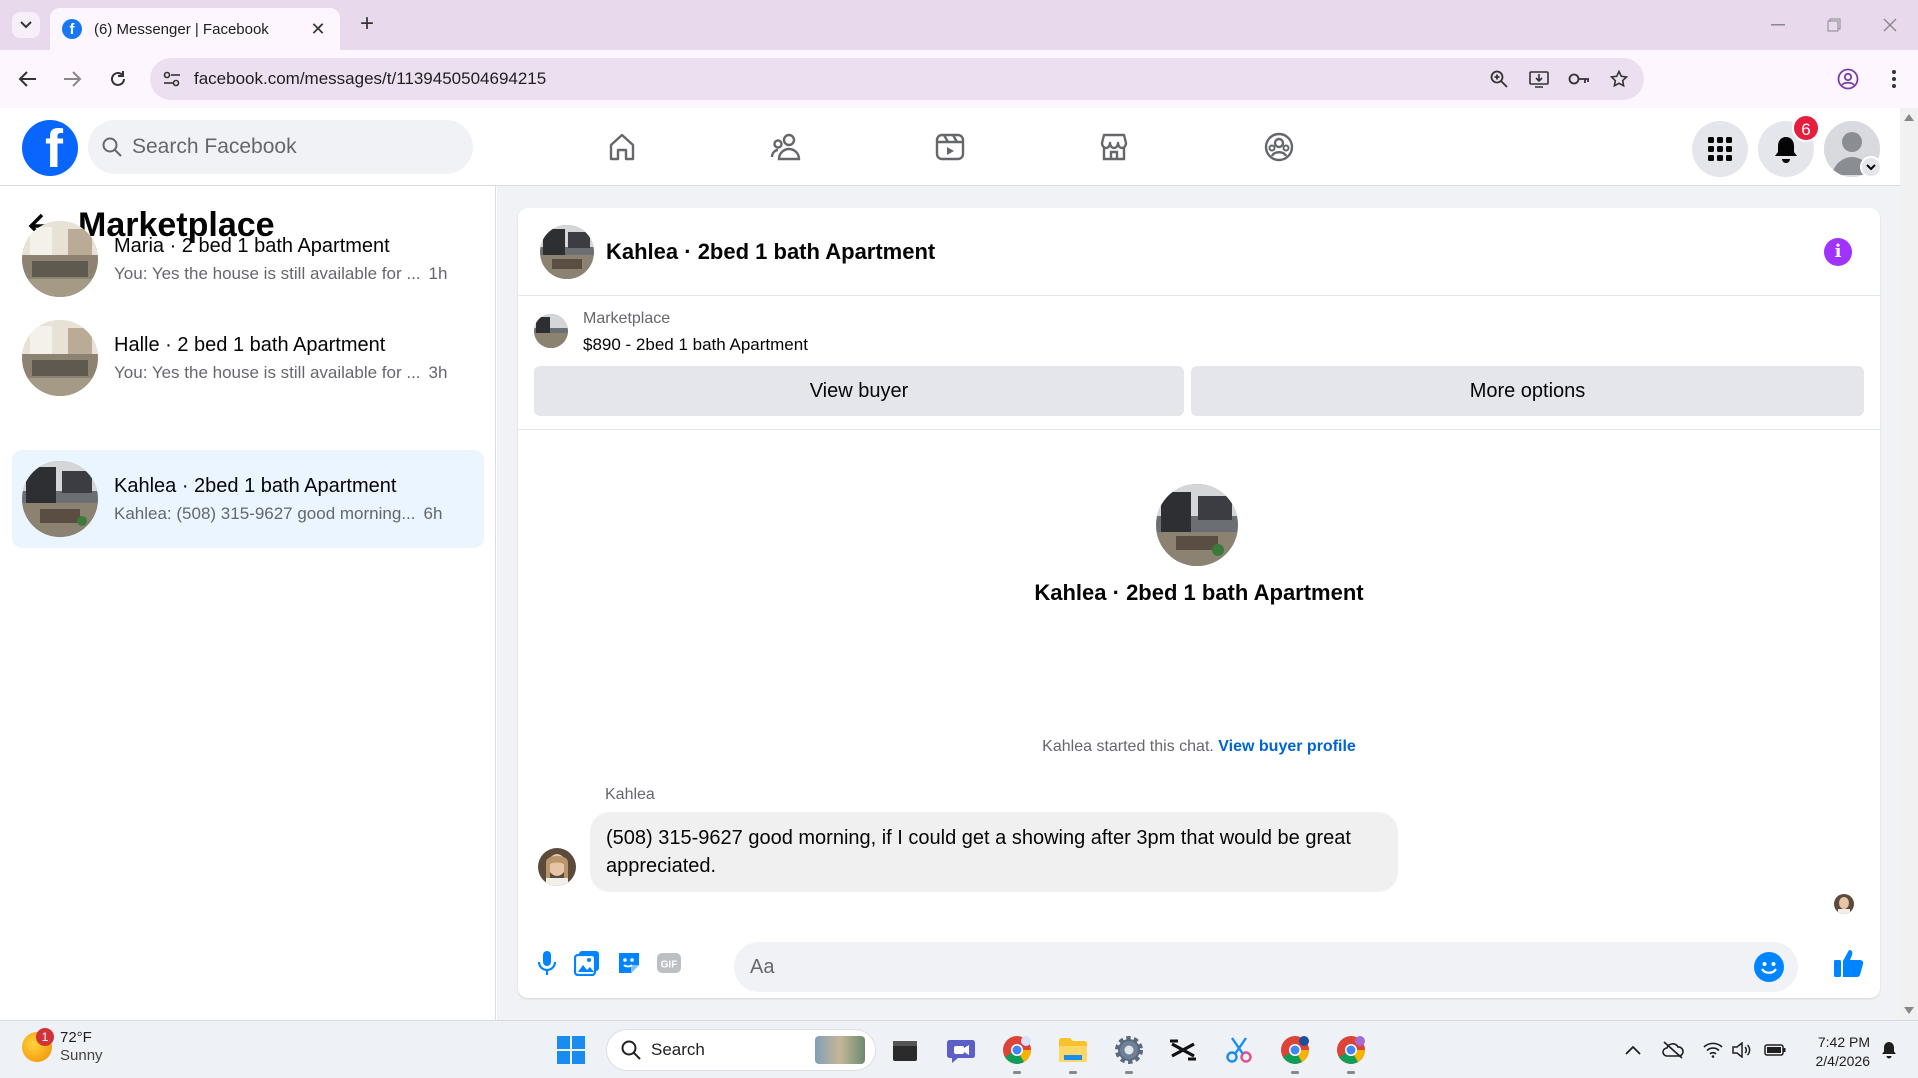  Describe the element at coordinates (1909, 564) in the screenshot. I see `page-scrollbar` at that location.